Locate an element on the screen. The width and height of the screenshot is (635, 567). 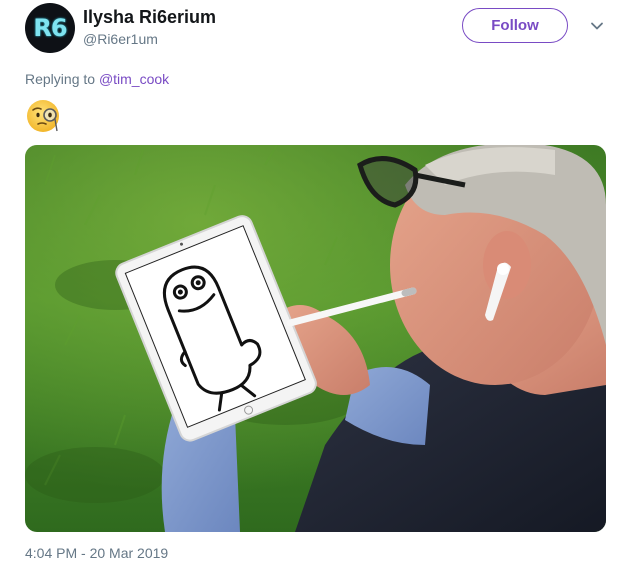
tweet-timestamp: 4:04 PM - 20 Mar 2019 is located at coordinates (96, 553).